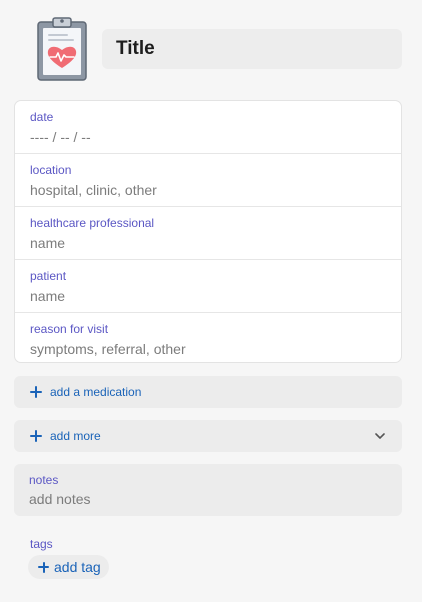  Describe the element at coordinates (380, 436) in the screenshot. I see `chevron-down-icon` at that location.